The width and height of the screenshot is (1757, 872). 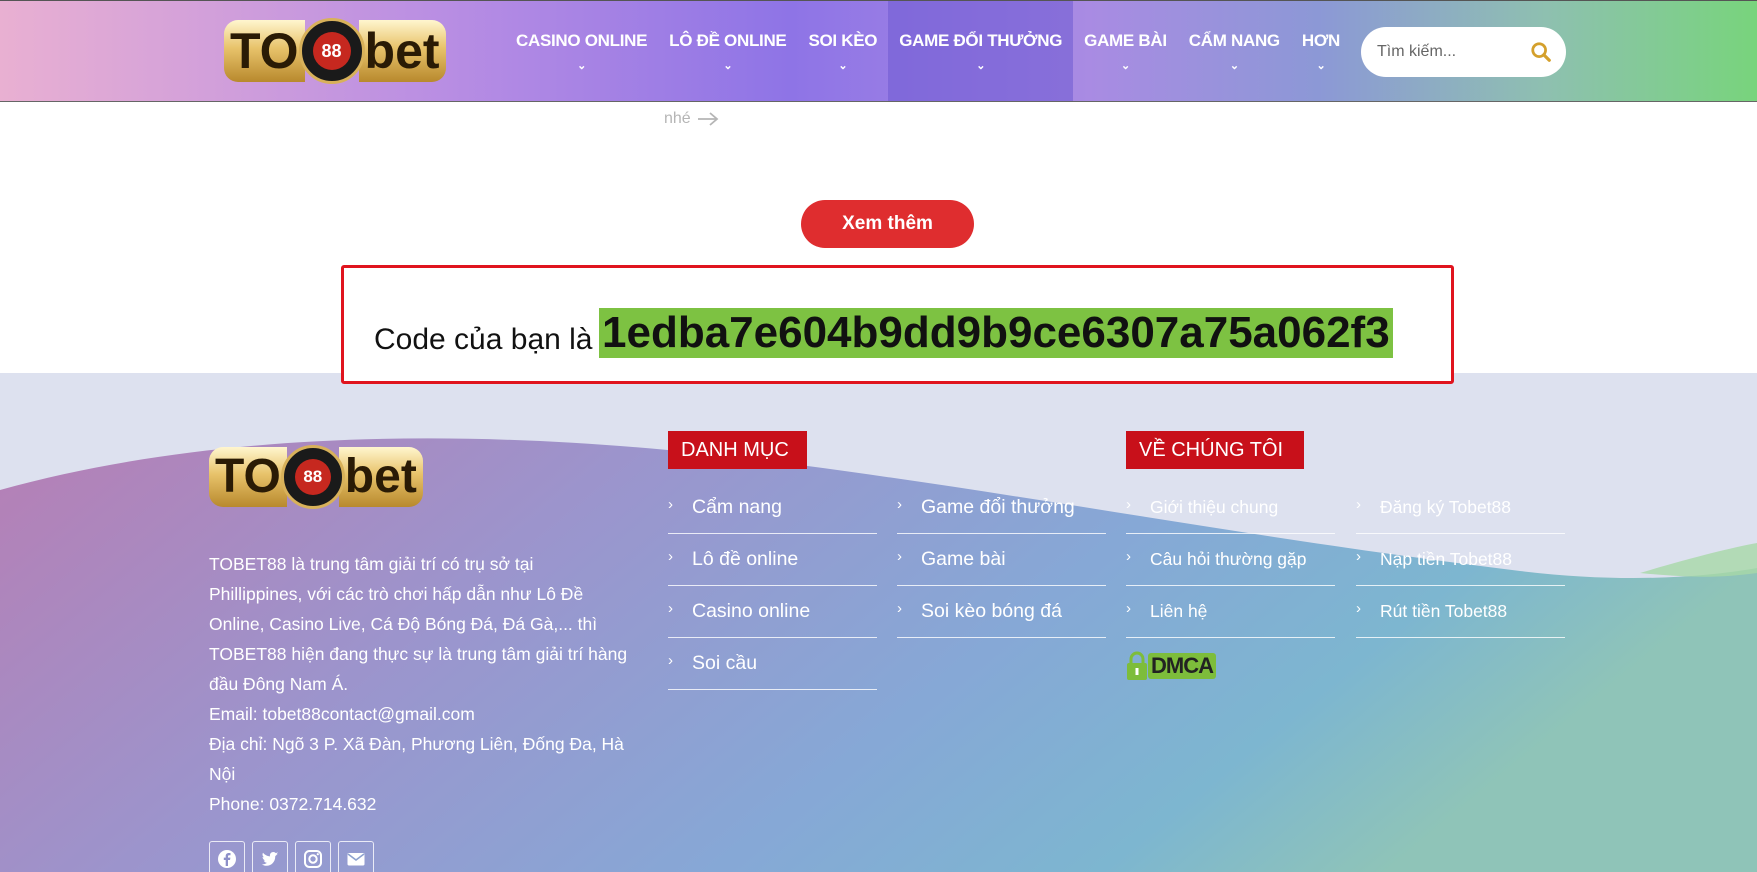 I want to click on footer-link-label: Soi cầu, so click(x=725, y=663).